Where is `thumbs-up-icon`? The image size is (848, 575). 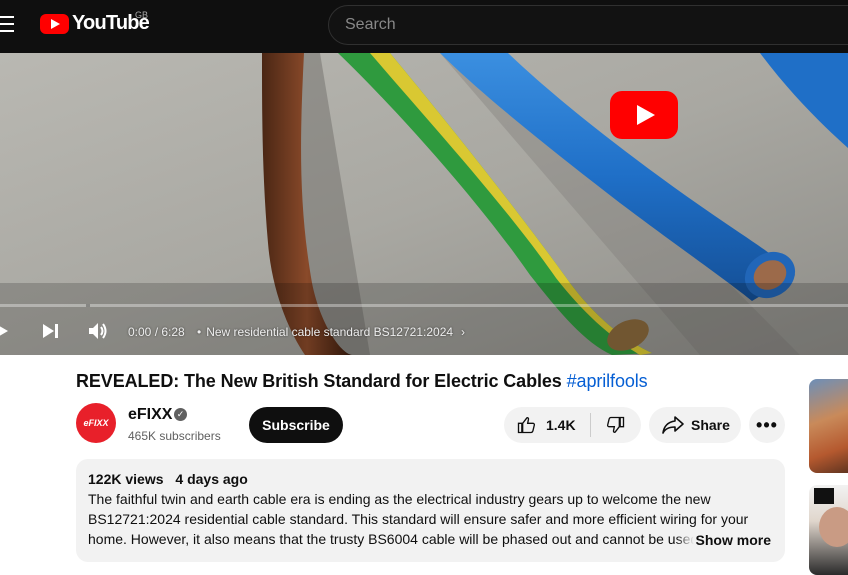 thumbs-up-icon is located at coordinates (526, 425).